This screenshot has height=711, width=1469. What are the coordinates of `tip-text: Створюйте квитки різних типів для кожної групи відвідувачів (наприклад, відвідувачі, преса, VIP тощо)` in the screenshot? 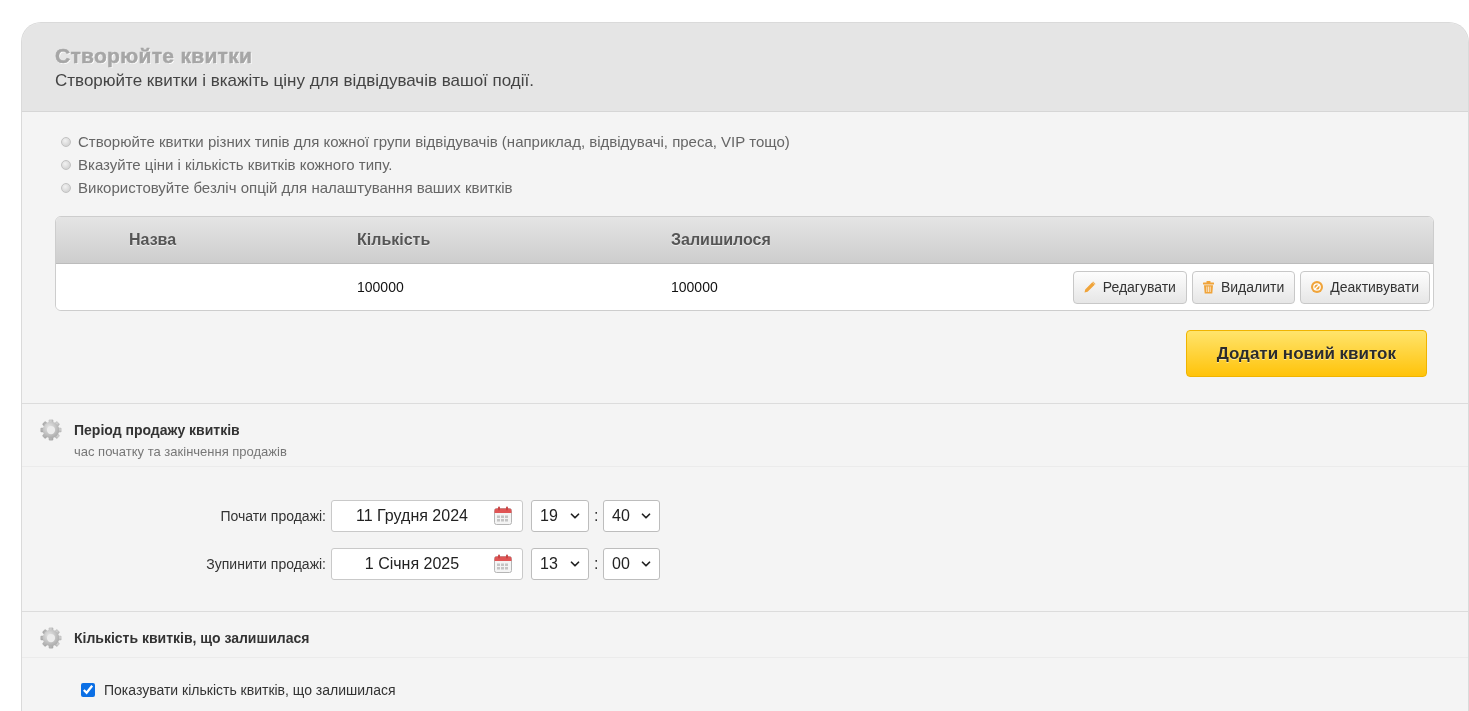 It's located at (434, 142).